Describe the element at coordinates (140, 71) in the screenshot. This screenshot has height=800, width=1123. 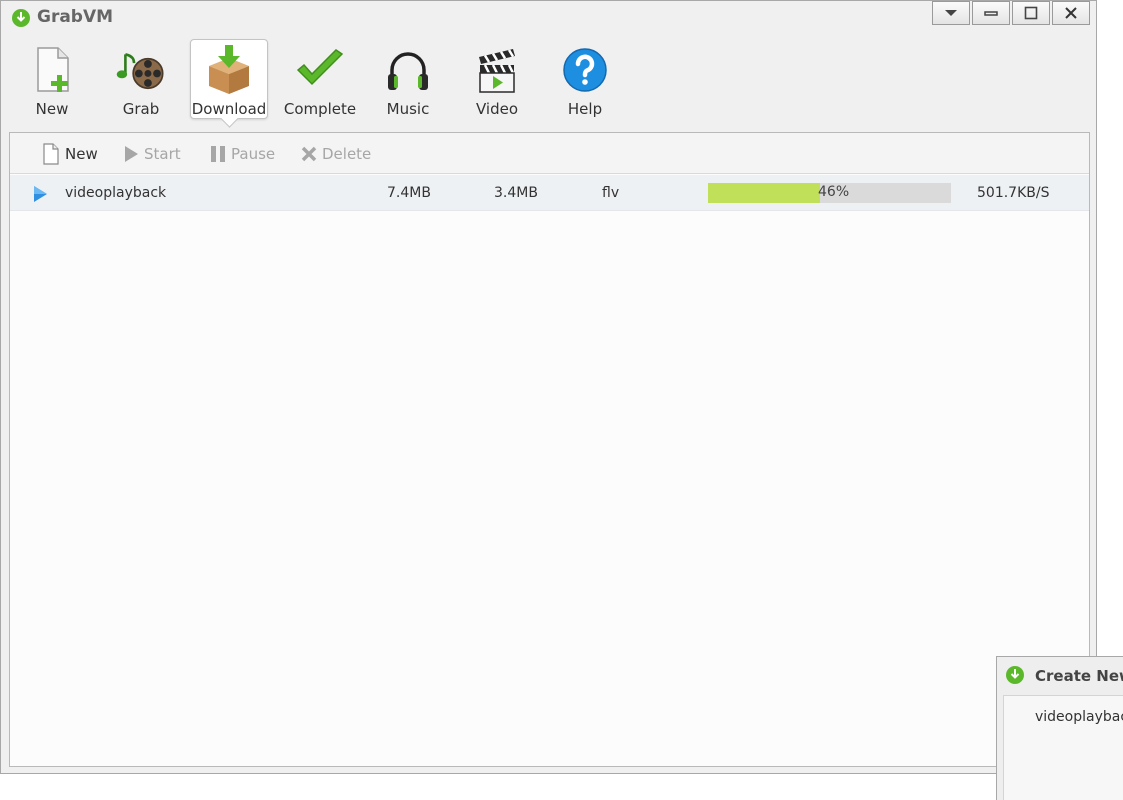
I see `grab-film-reel-icon` at that location.